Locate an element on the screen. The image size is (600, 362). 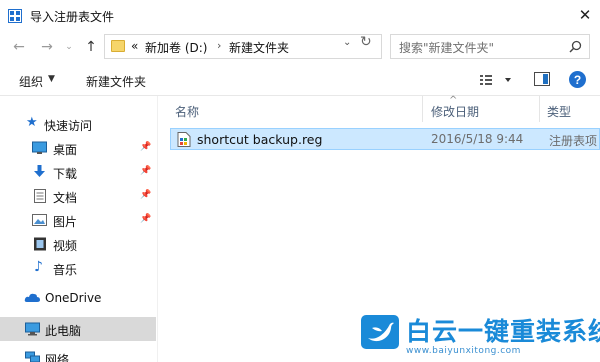
up-button: ↑ is located at coordinates (91, 47).